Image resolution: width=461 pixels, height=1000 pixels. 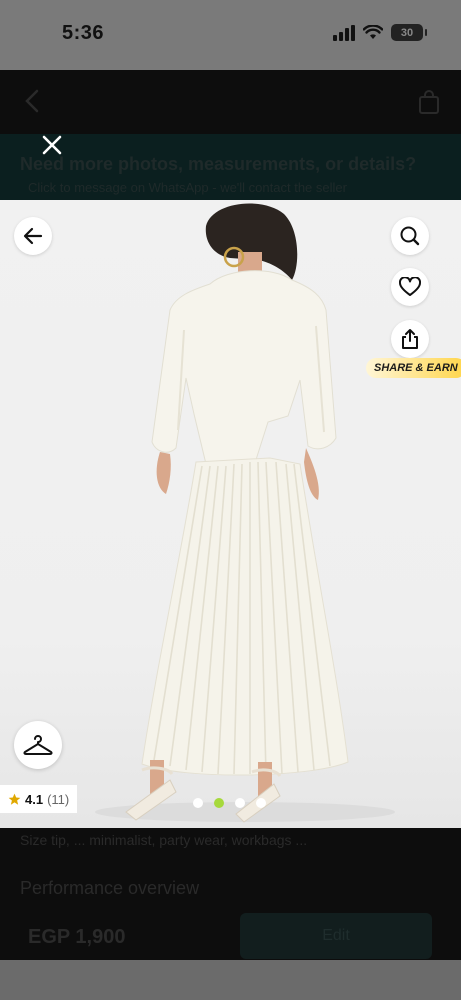 I want to click on share-icon, so click(x=410, y=339).